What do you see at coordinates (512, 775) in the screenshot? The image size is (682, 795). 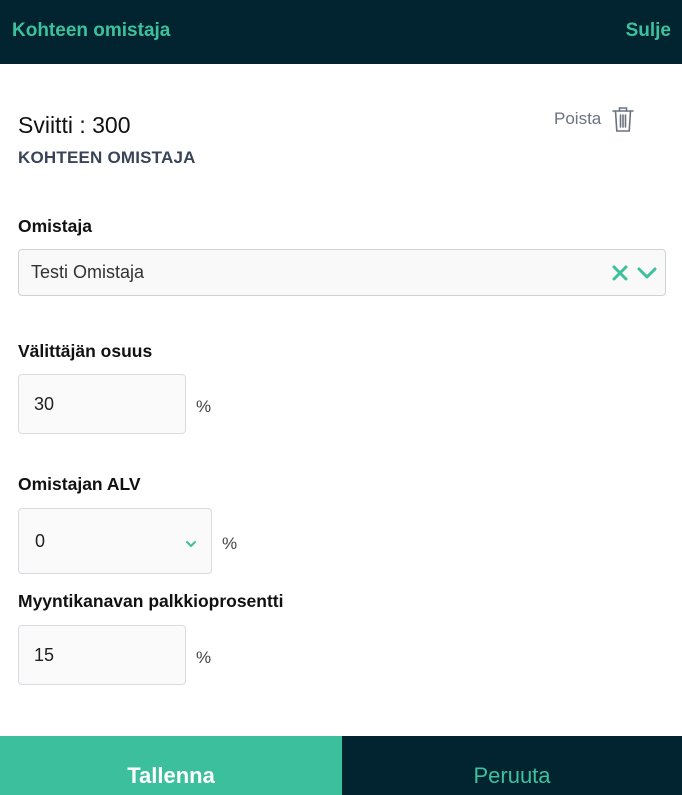 I see `cancel-label: Peruuta` at bounding box center [512, 775].